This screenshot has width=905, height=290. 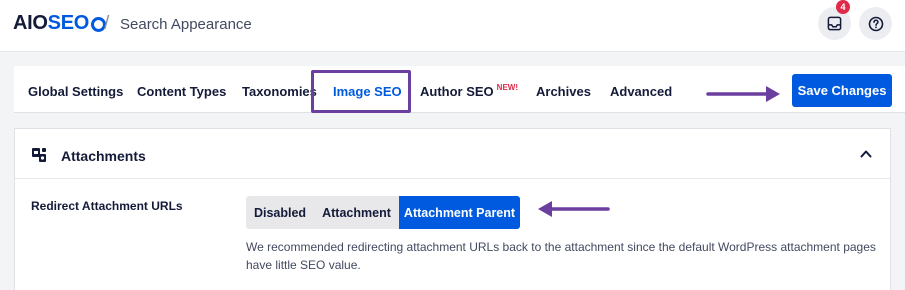 I want to click on tab-content-types: Content Types, so click(x=181, y=91).